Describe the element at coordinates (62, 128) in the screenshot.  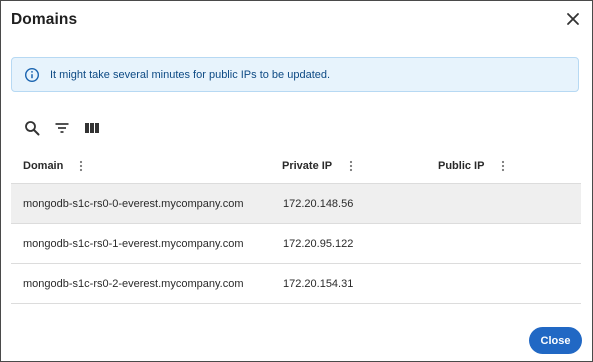
I see `filter-icon` at that location.